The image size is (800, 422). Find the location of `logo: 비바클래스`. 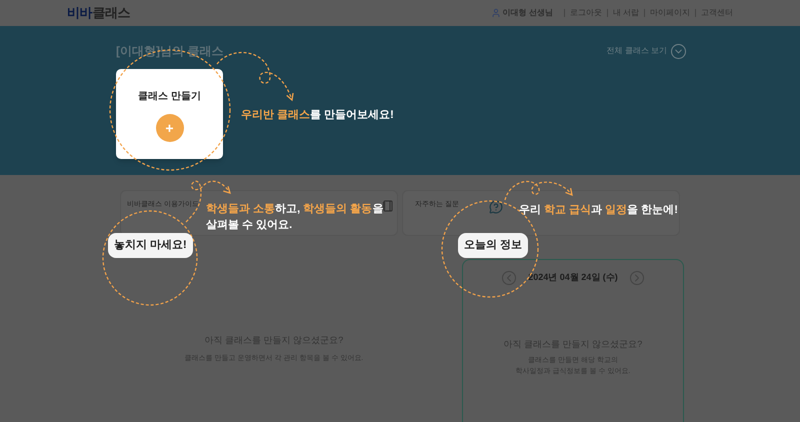

logo: 비바클래스 is located at coordinates (98, 13).